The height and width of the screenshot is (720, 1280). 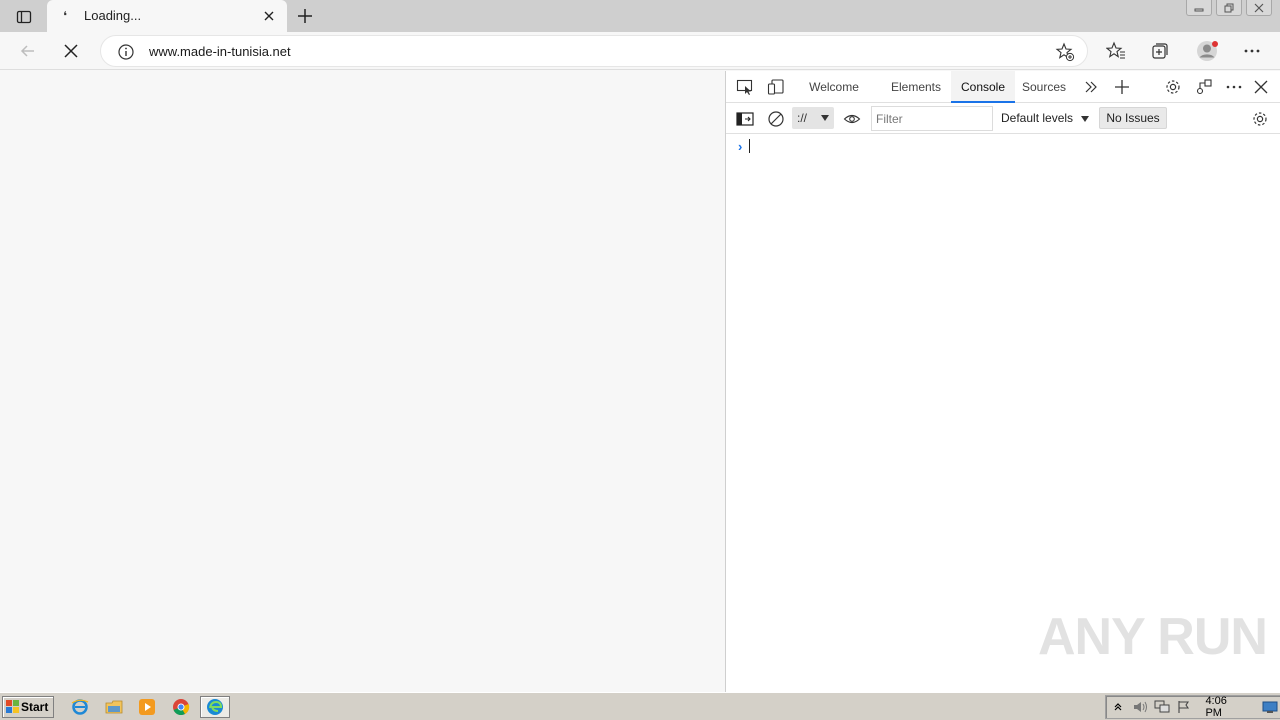 I want to click on more-tabs-button, so click(x=1091, y=87).